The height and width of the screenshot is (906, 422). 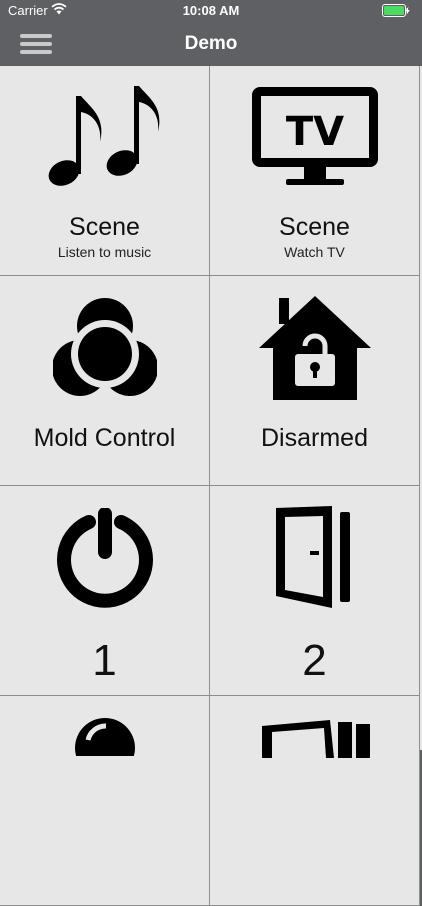 I want to click on security-disarmed-tile: Disarmed, so click(x=315, y=381).